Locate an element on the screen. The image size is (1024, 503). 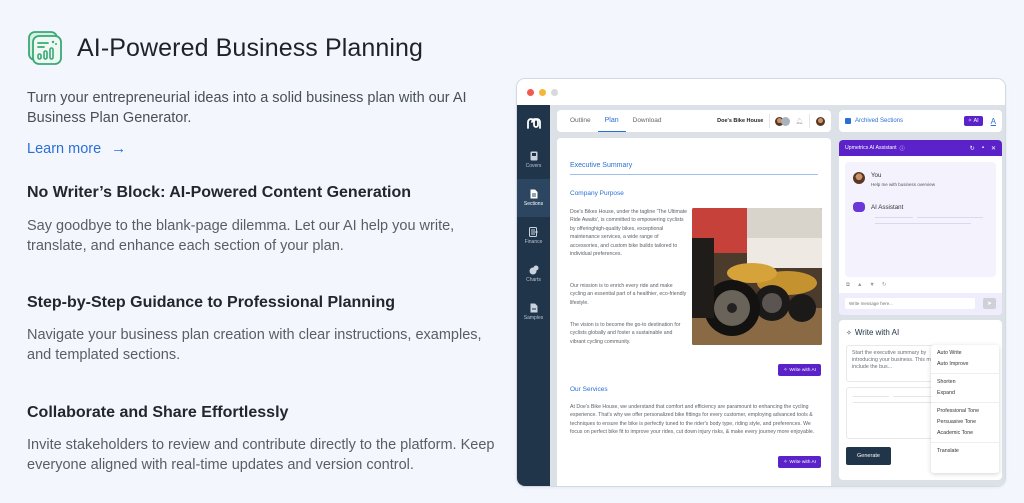
generate-button: Generate is located at coordinates (868, 456).